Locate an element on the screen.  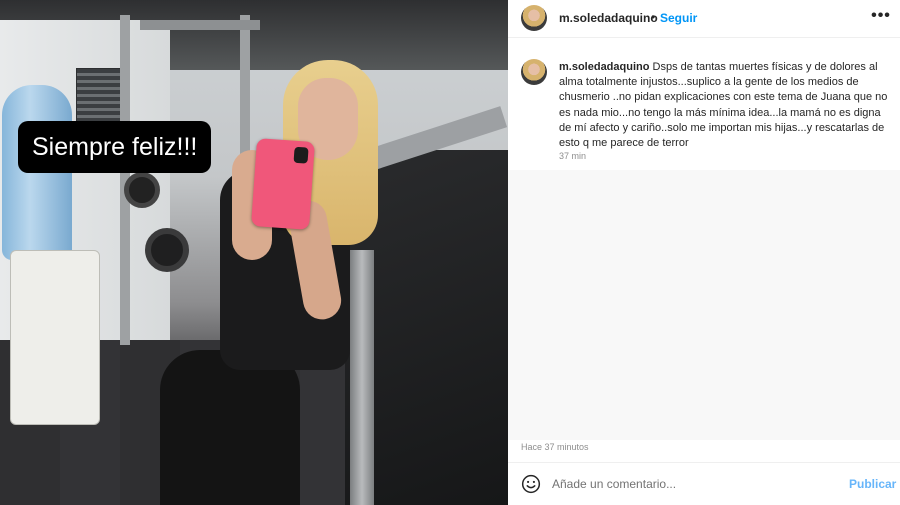
comment-bar: Publicar is located at coordinates (704, 483).